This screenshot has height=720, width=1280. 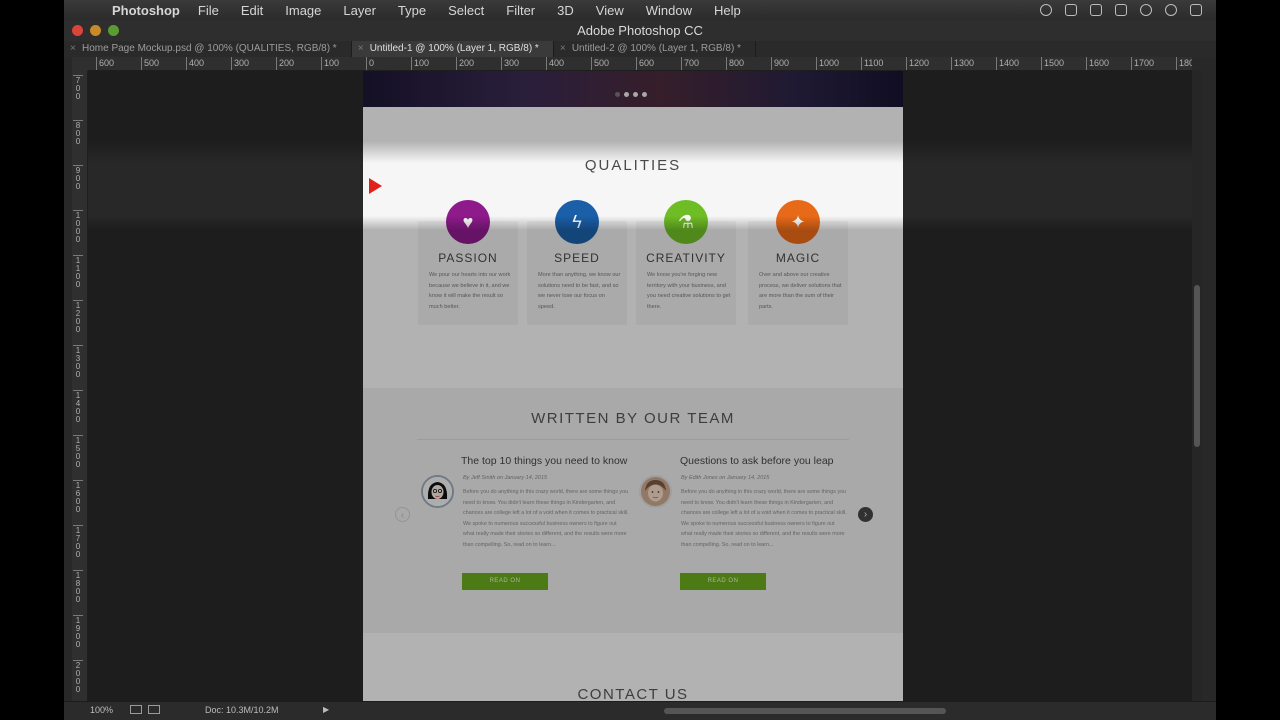 What do you see at coordinates (78, 178) in the screenshot?
I see `ruler-tick-label: 900` at bounding box center [78, 178].